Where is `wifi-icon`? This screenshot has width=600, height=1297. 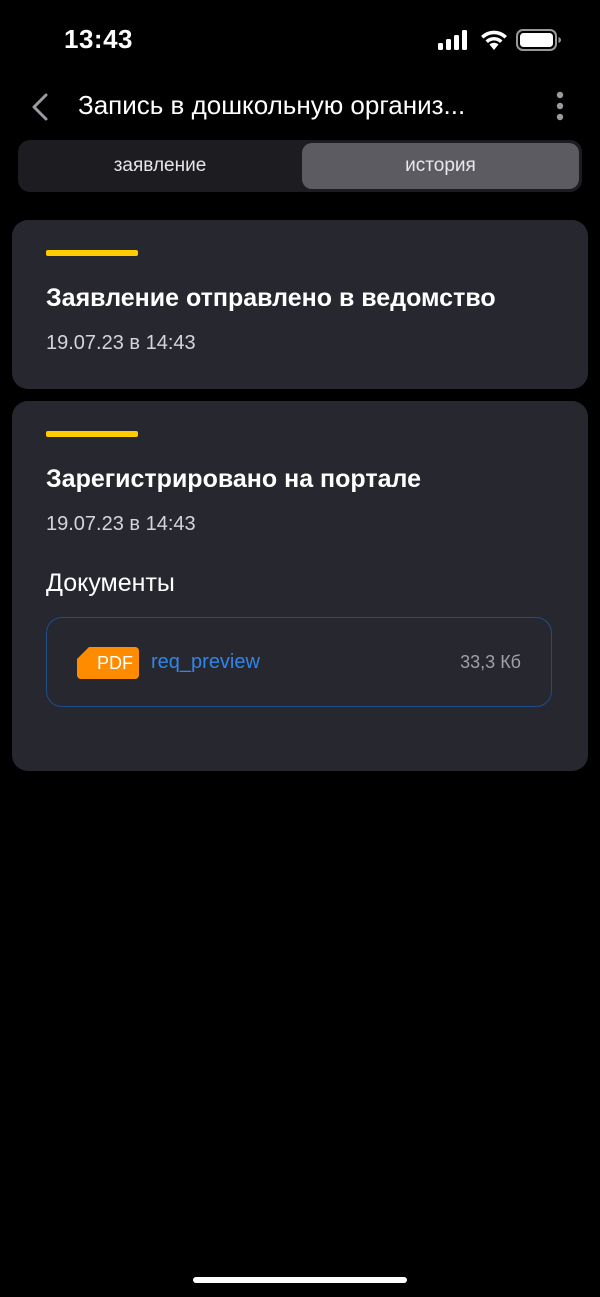 wifi-icon is located at coordinates (494, 40).